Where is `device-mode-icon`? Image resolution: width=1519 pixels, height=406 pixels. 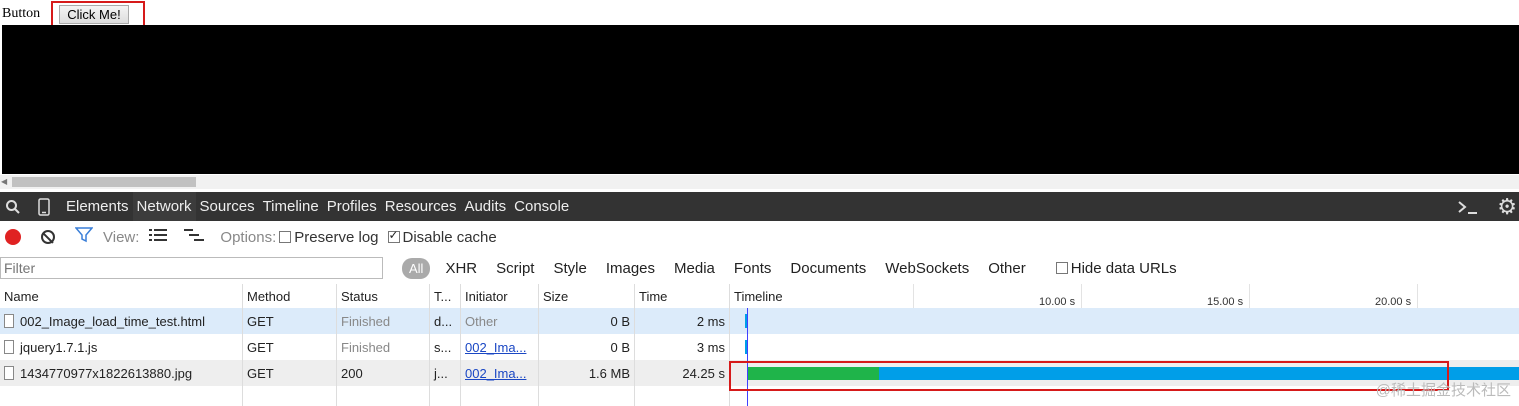
device-mode-icon is located at coordinates (44, 206).